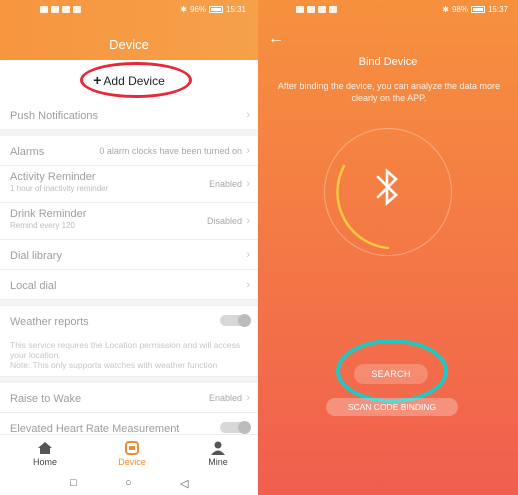 Image resolution: width=518 pixels, height=495 pixels. I want to click on home-button: ○, so click(128, 483).